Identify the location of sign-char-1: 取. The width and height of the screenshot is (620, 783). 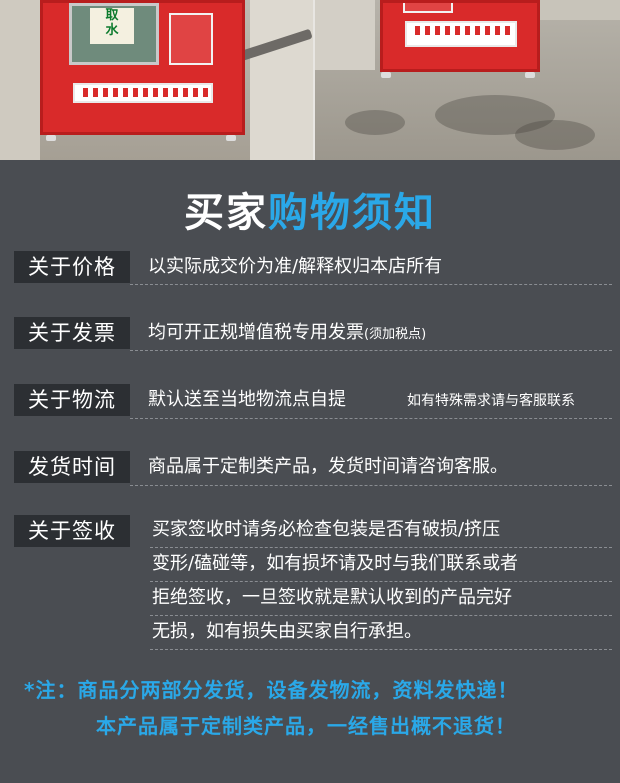
(112, 15).